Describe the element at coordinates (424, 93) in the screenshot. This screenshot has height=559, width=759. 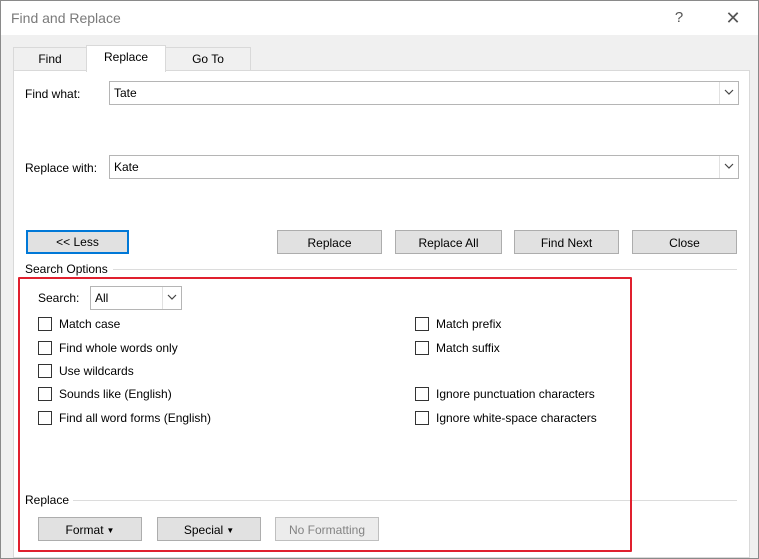
I see `find-what-input: Tate` at that location.